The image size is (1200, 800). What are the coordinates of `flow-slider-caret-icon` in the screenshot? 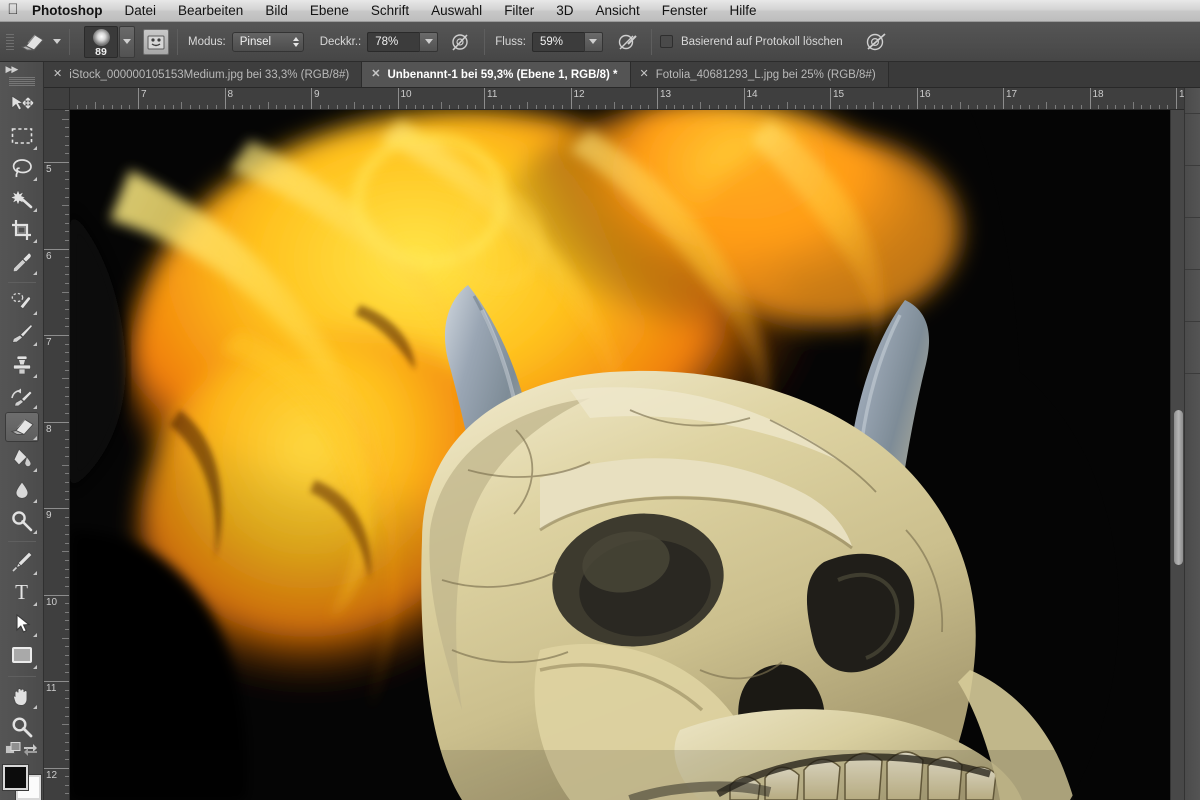 It's located at (593, 41).